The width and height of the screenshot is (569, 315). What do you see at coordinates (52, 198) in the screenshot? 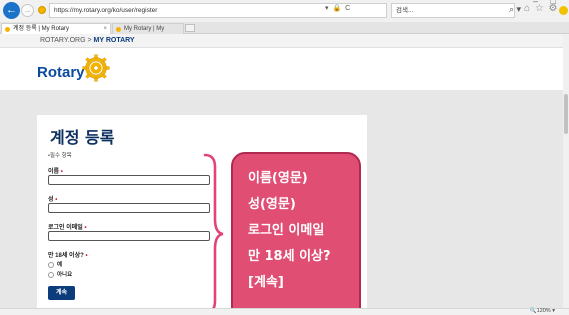
I see `last-name-label: 성 •` at bounding box center [52, 198].